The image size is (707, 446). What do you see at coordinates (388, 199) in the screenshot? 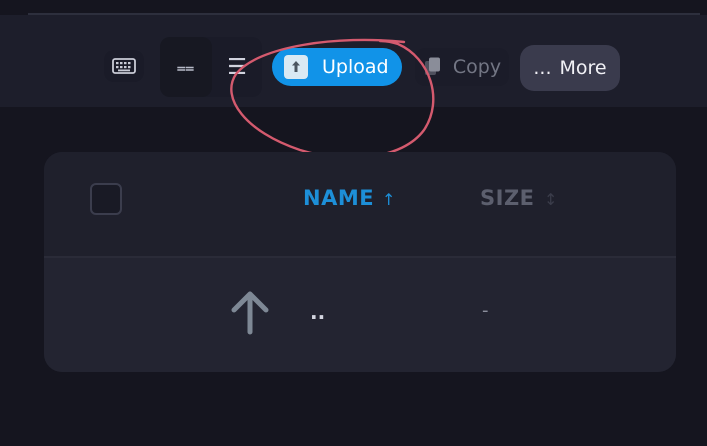
I see `sort-ascending-icon: ↑` at bounding box center [388, 199].